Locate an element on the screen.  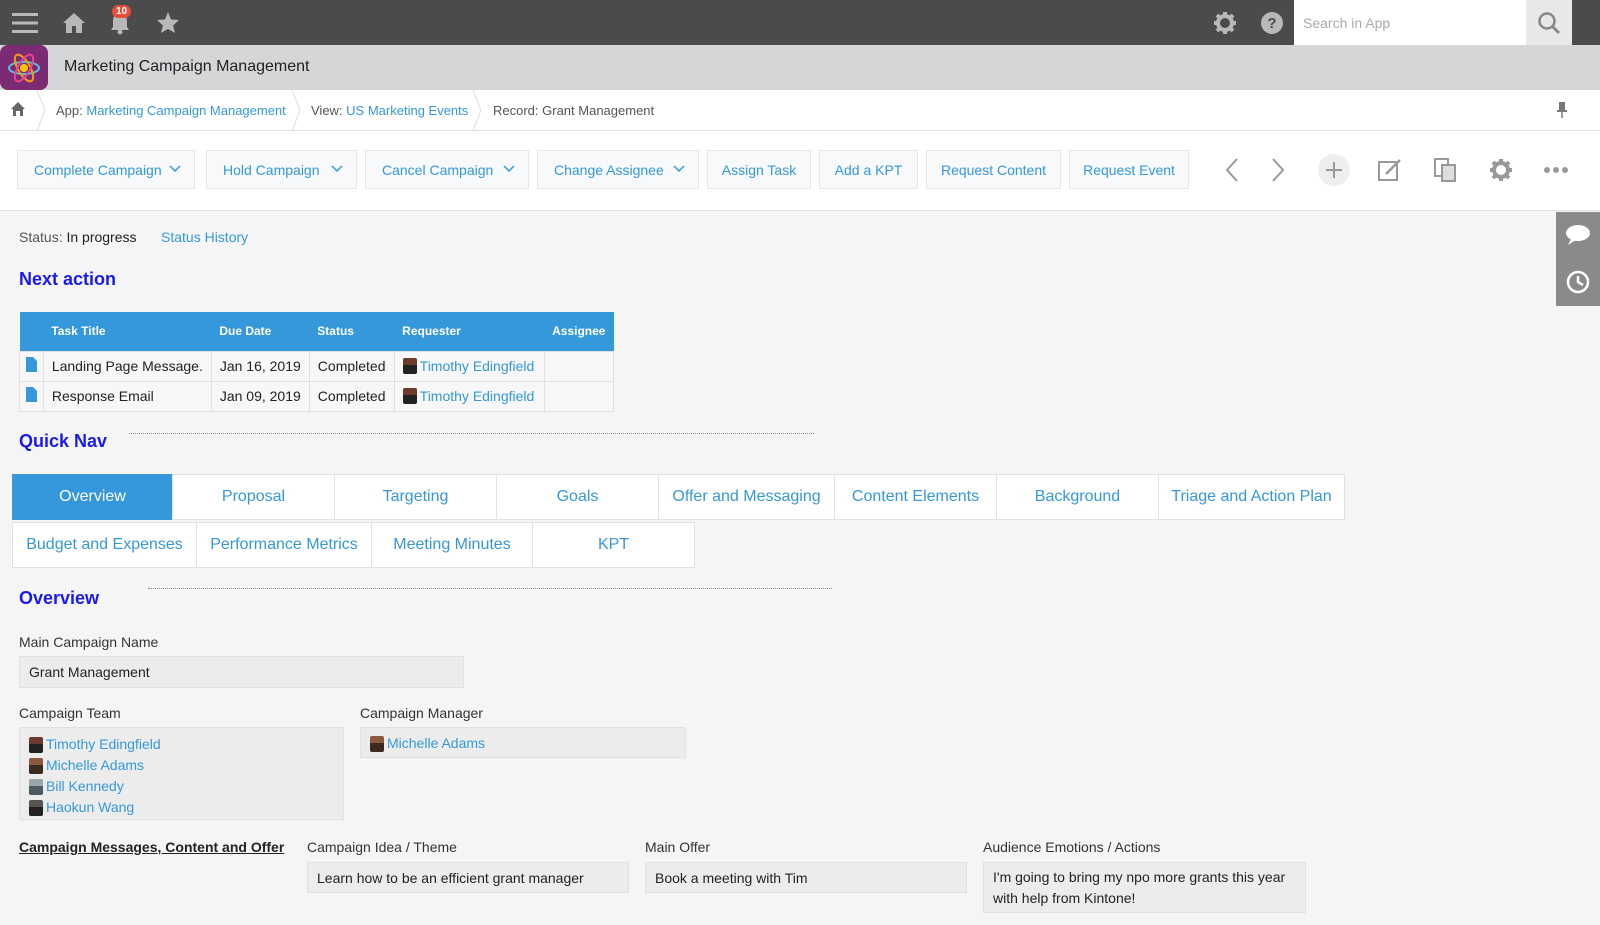
home-icon is located at coordinates (74, 22).